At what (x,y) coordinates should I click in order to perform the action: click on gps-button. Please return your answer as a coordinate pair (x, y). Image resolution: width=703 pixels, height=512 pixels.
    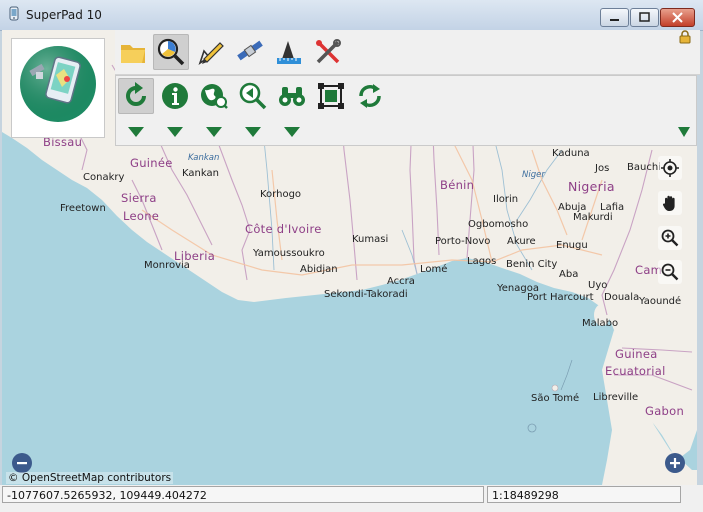
    Looking at the image, I should click on (250, 52).